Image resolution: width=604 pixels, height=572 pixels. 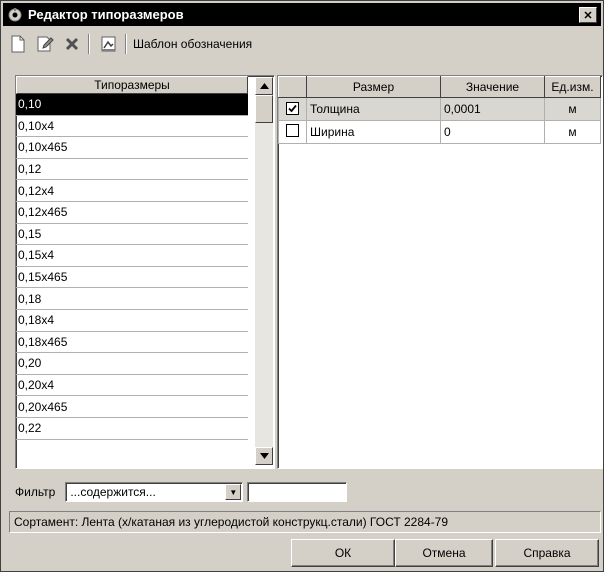 What do you see at coordinates (132, 85) in the screenshot?
I see `sizes-column-header: Типоразмеры` at bounding box center [132, 85].